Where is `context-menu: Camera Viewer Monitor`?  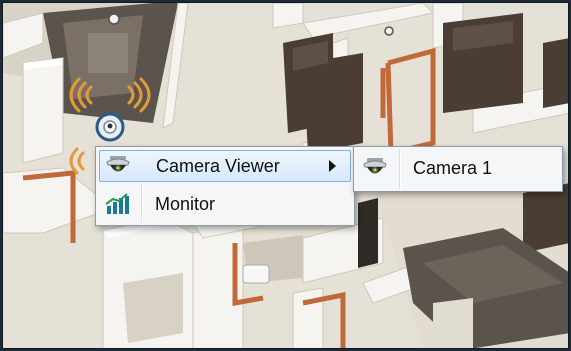
context-menu: Camera Viewer Monitor is located at coordinates (225, 186).